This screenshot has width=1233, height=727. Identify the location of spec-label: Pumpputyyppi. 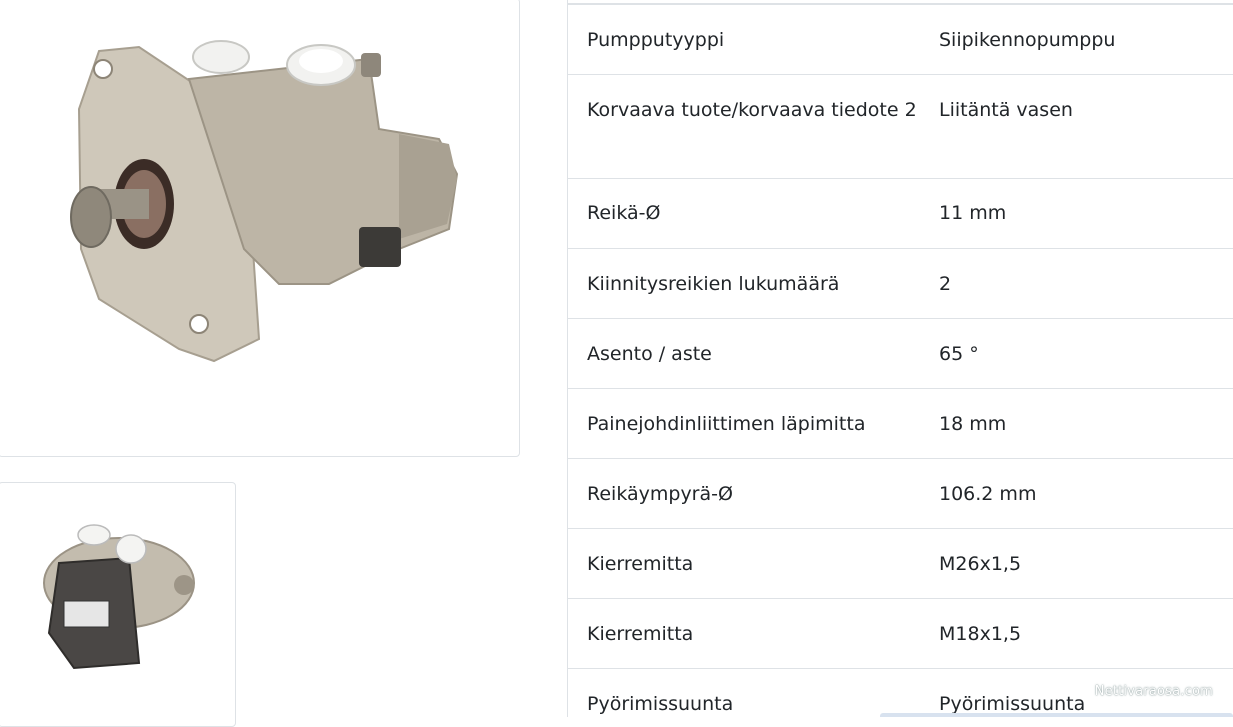
(656, 40).